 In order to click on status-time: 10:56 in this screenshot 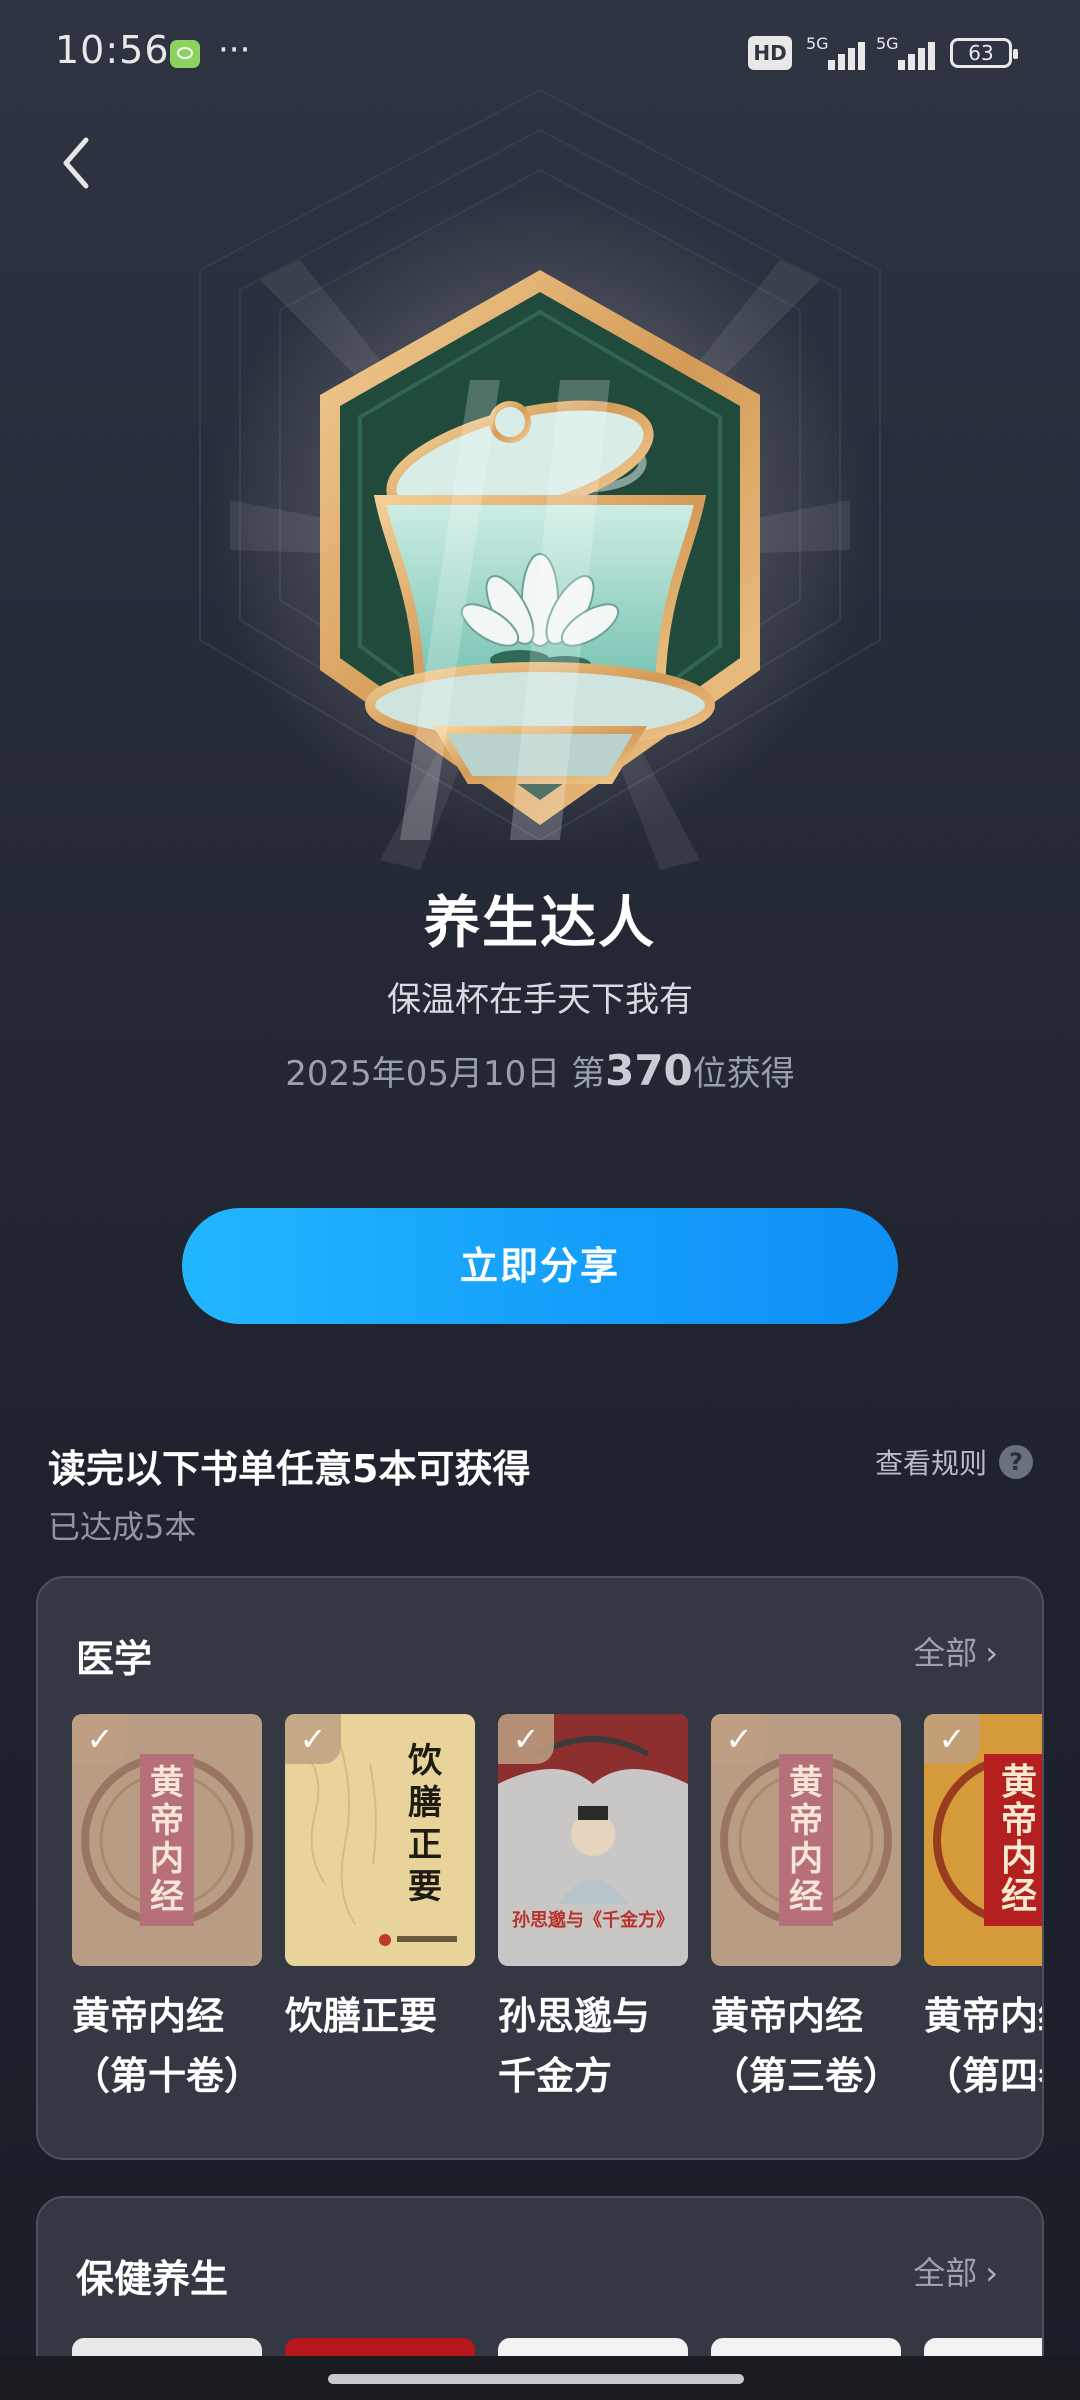, I will do `click(112, 50)`.